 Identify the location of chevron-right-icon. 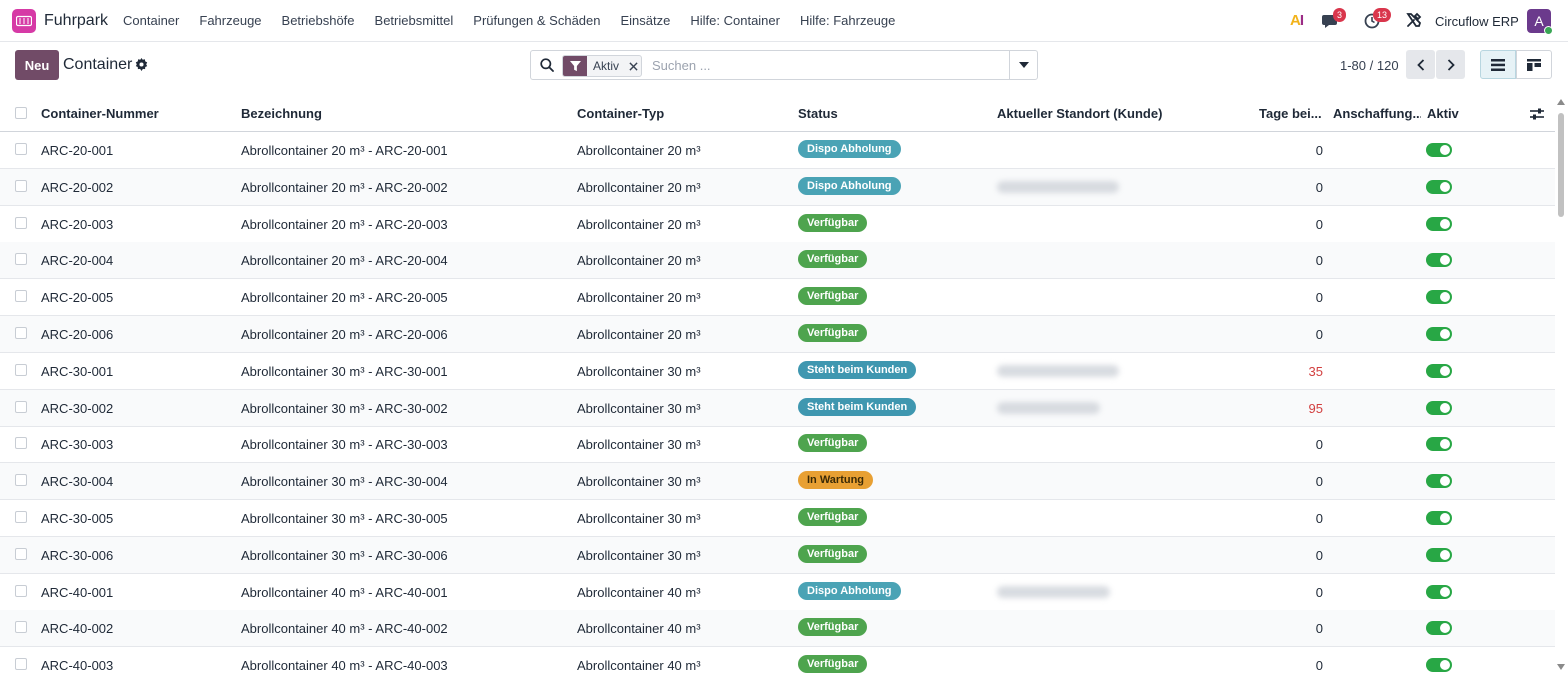
(1450, 64).